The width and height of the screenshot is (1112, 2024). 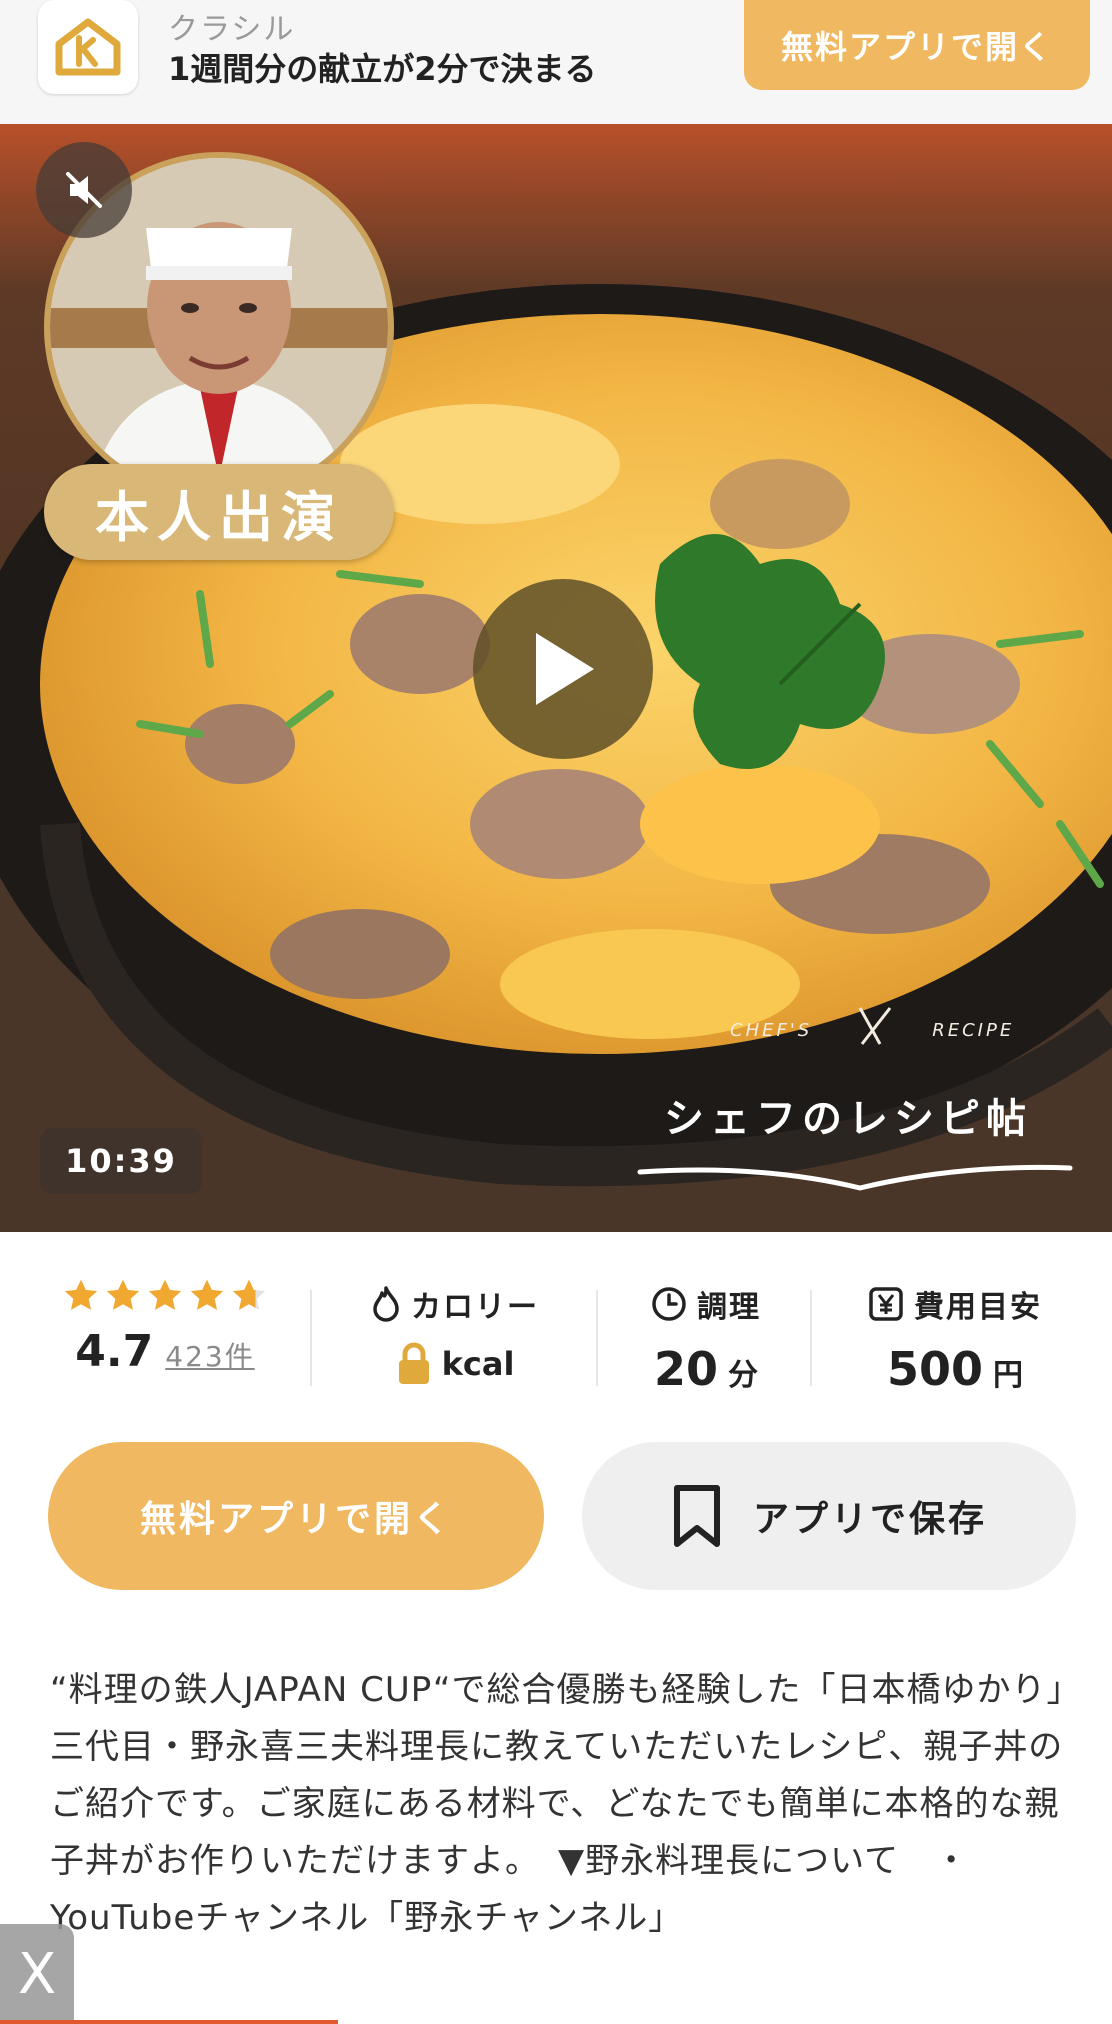 What do you see at coordinates (978, 1307) in the screenshot?
I see `cost-label: 費用目安` at bounding box center [978, 1307].